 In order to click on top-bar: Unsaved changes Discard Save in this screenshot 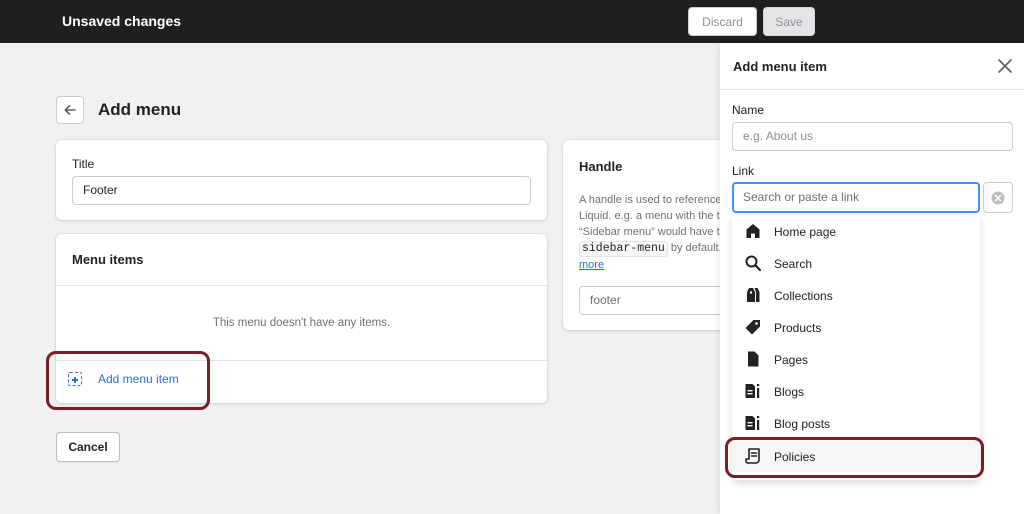, I will do `click(512, 21)`.